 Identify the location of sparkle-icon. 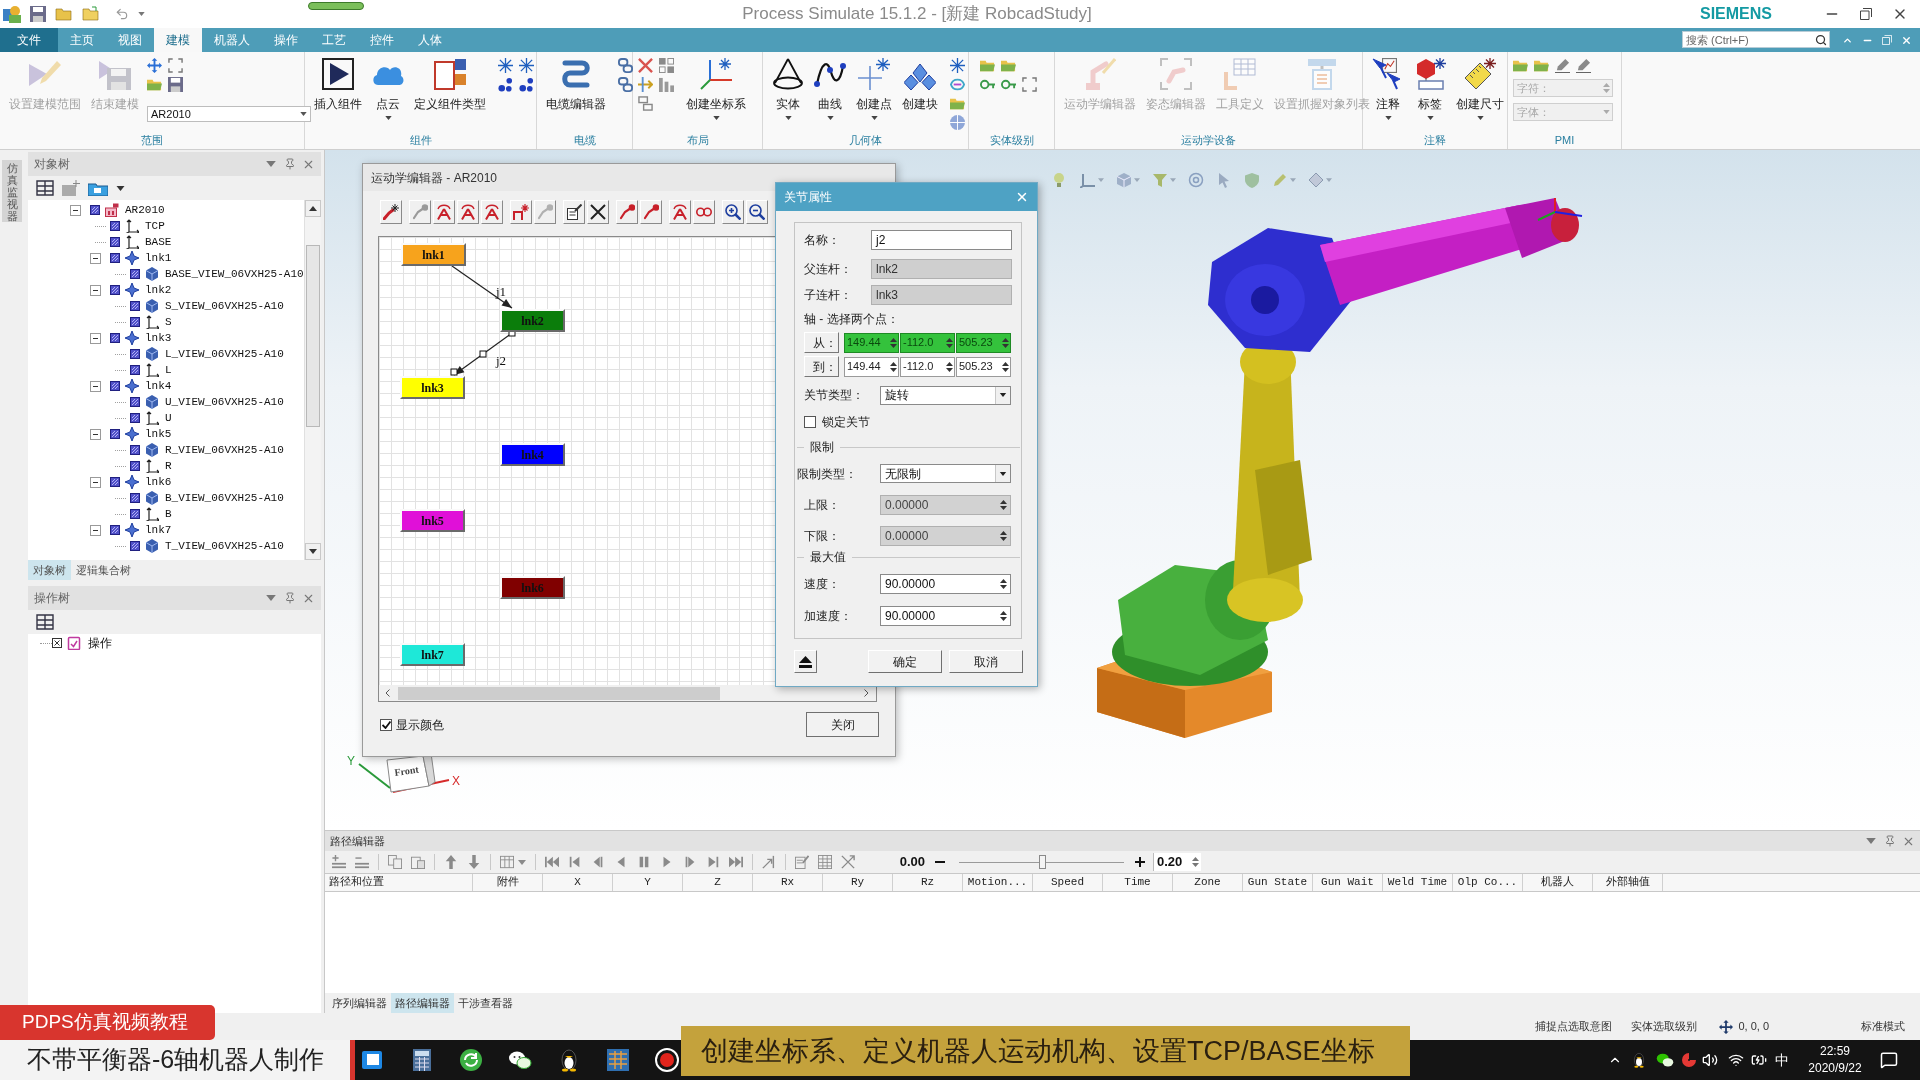
(957, 65).